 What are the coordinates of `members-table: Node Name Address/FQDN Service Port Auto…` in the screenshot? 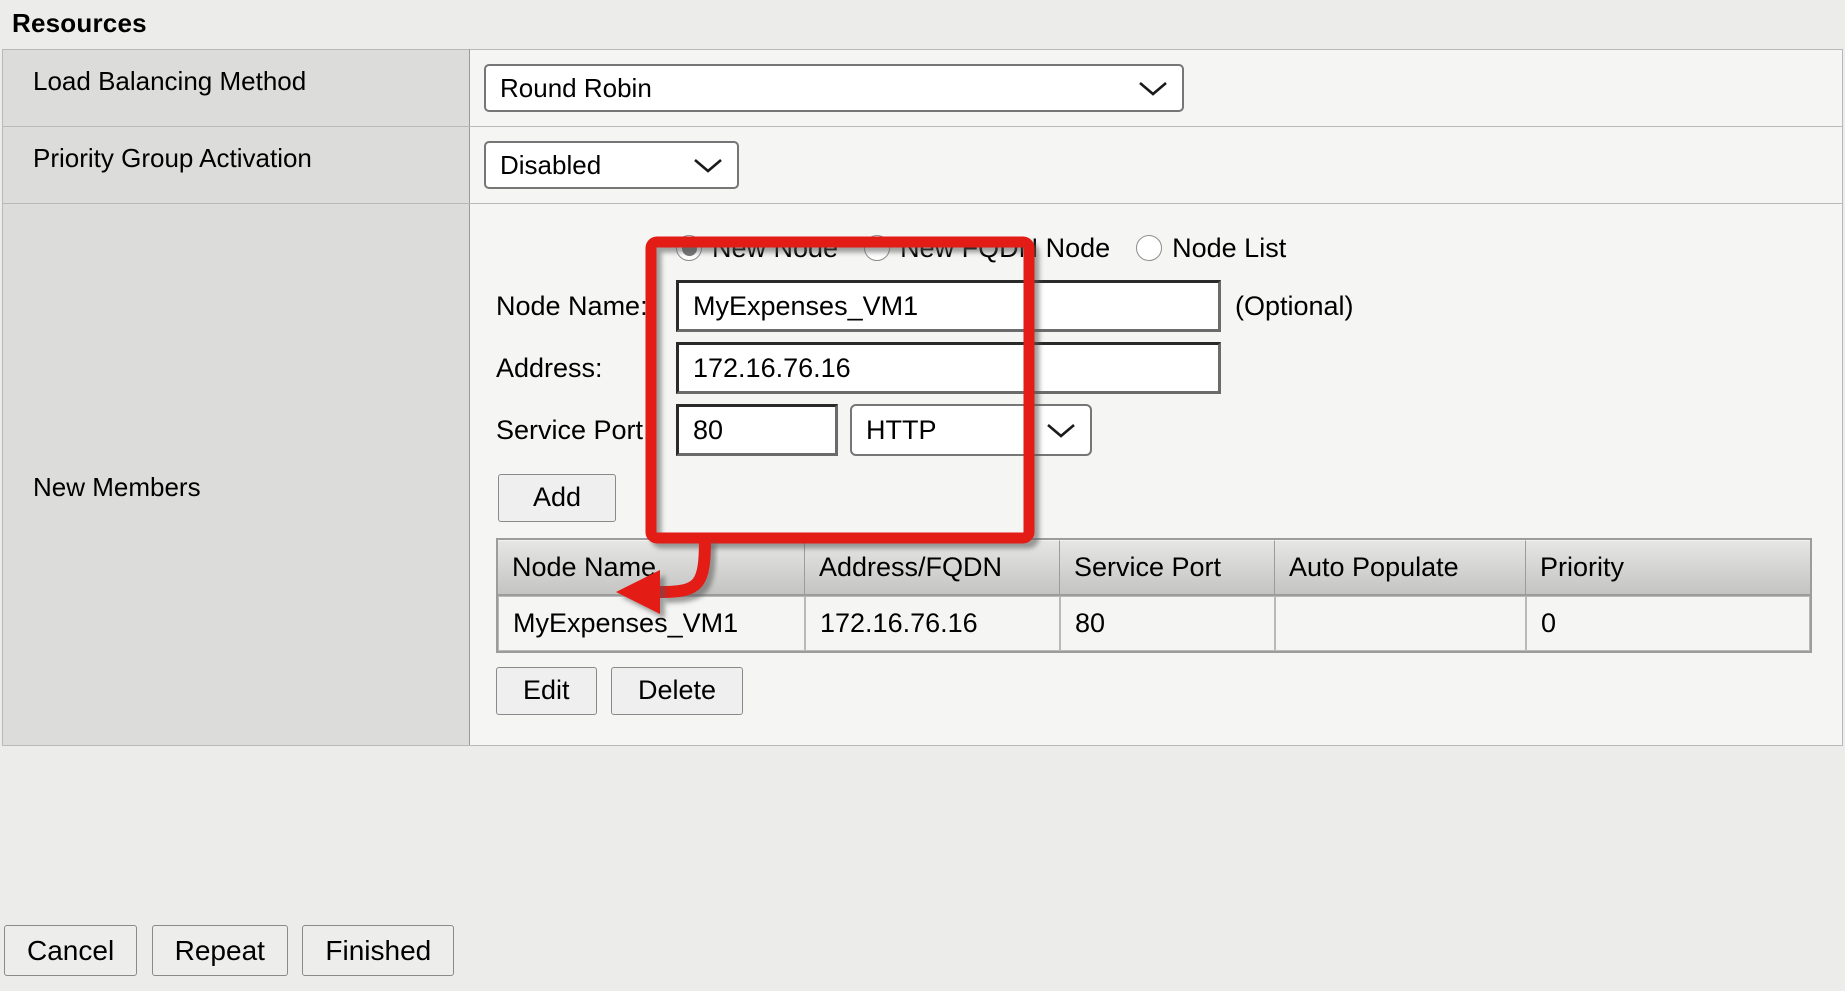 It's located at (1154, 595).